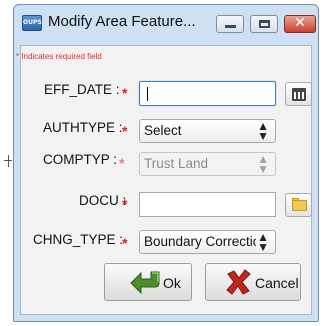 Image resolution: width=323 pixels, height=326 pixels. Describe the element at coordinates (253, 282) in the screenshot. I see `cancel-button: Cancel` at that location.